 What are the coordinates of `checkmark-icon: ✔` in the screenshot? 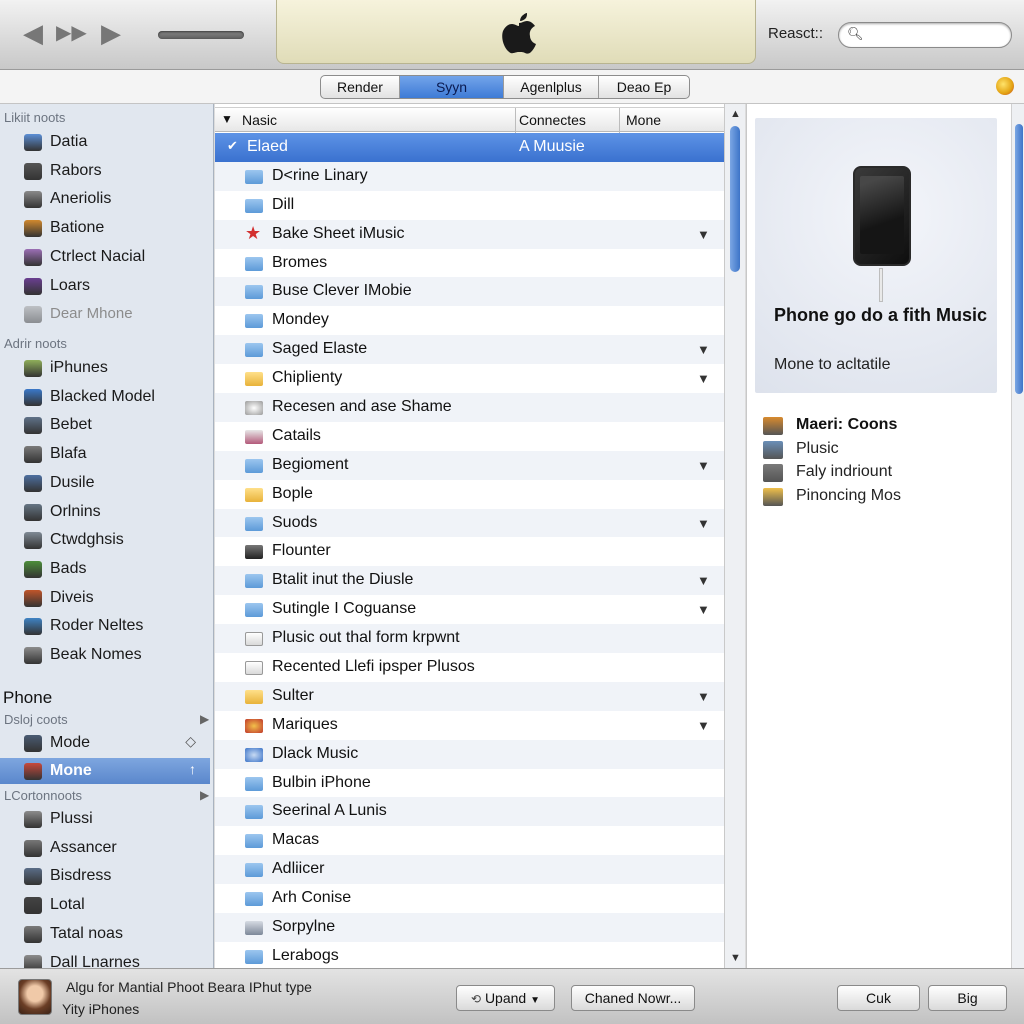 It's located at (232, 146).